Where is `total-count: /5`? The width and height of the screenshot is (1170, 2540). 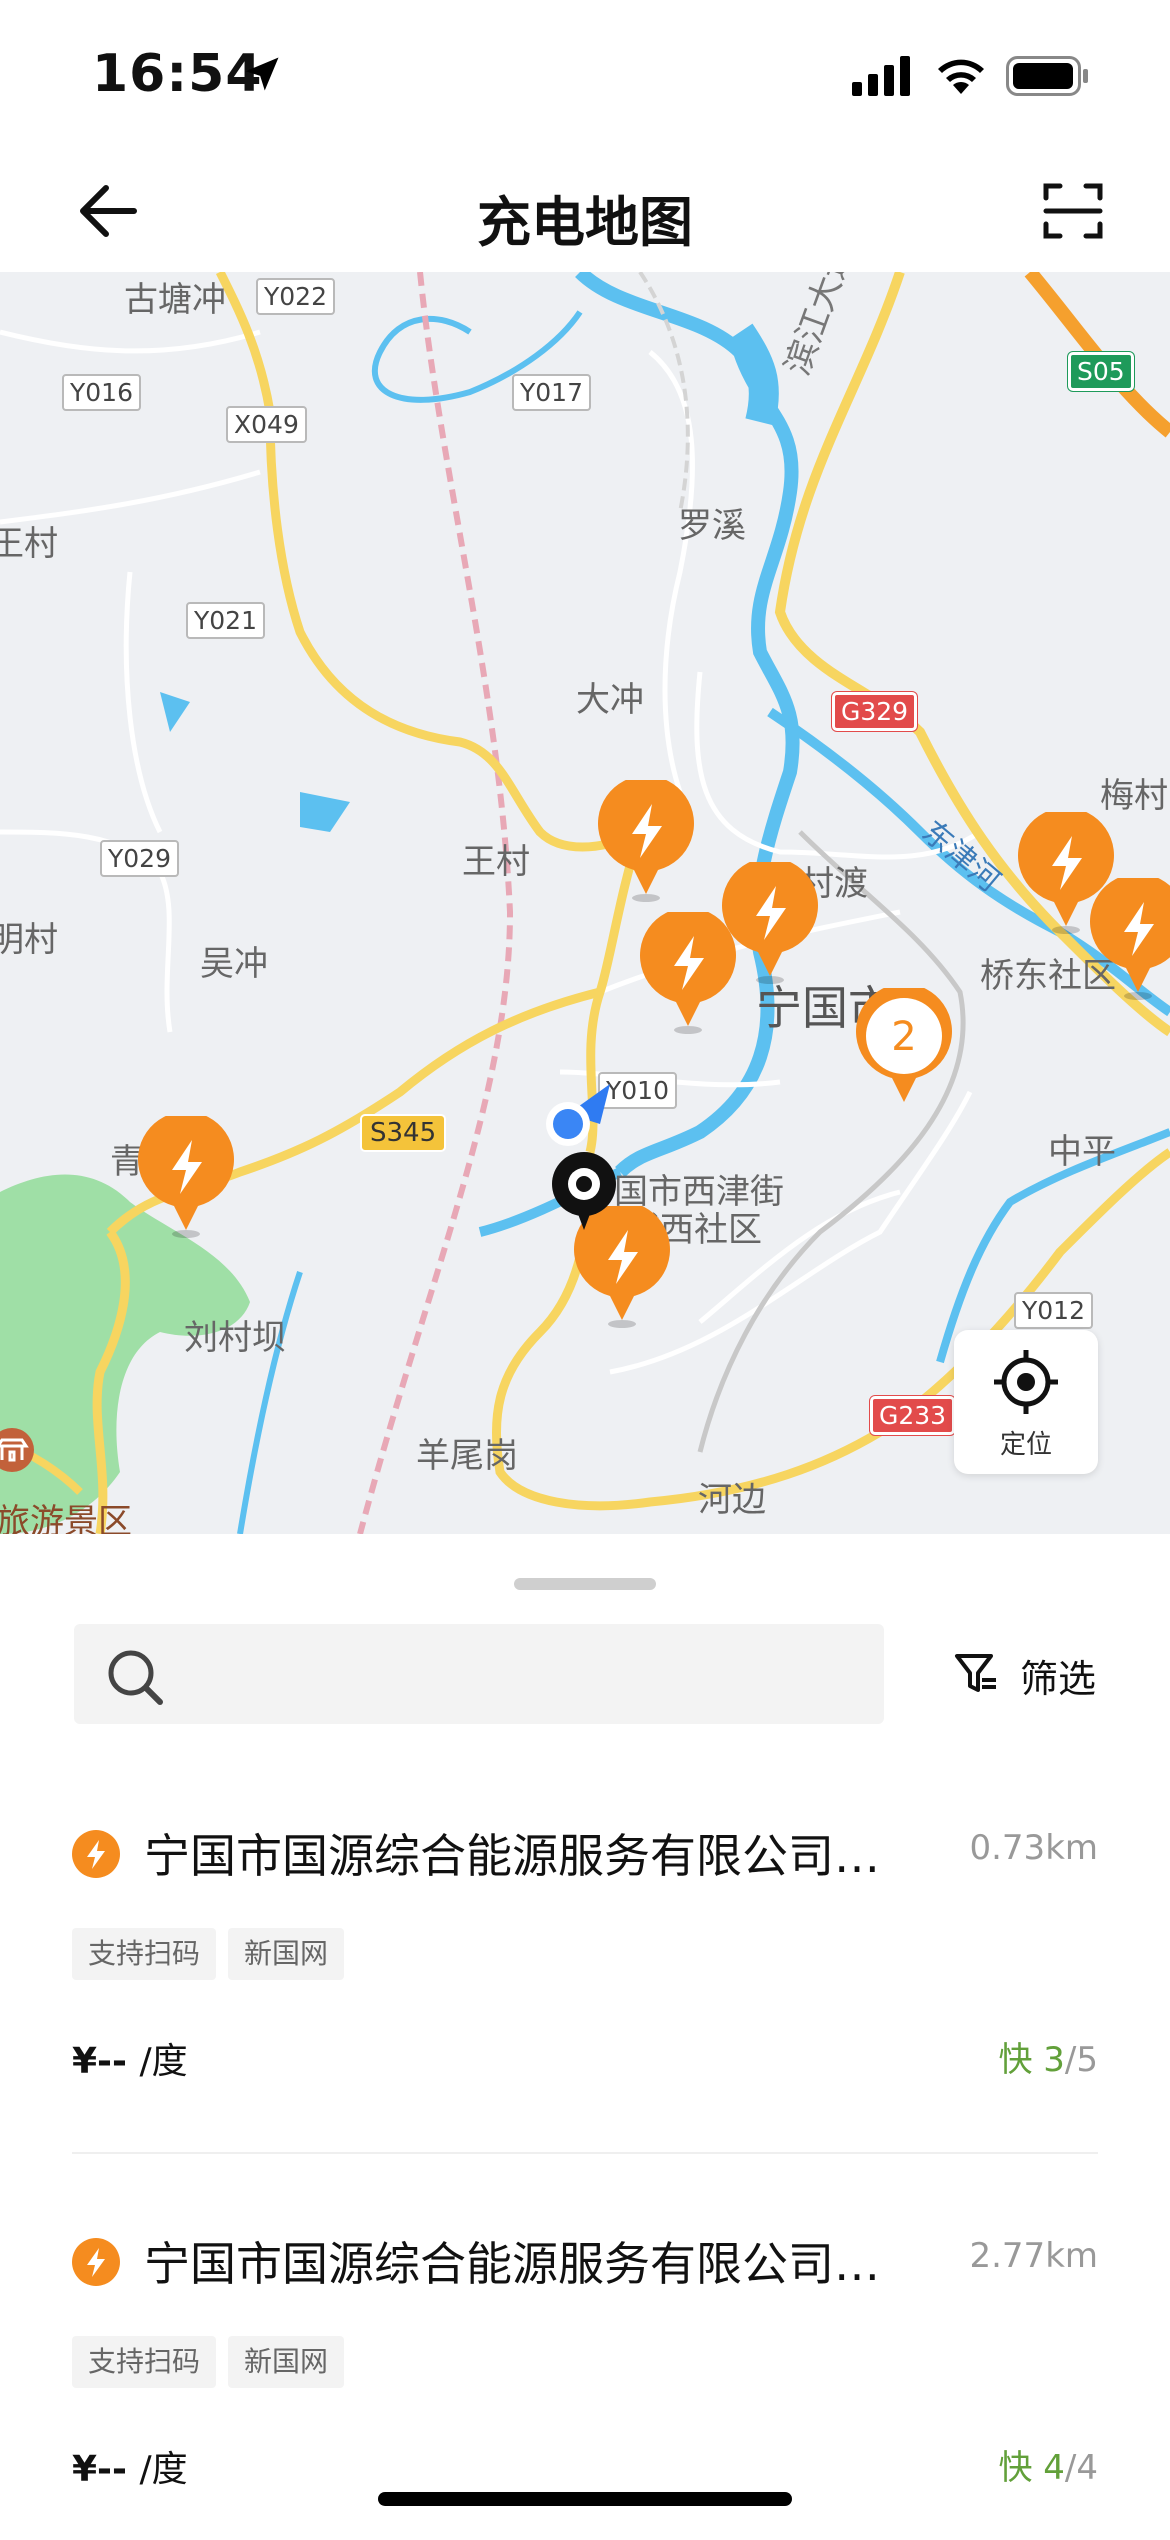 total-count: /5 is located at coordinates (1081, 2060).